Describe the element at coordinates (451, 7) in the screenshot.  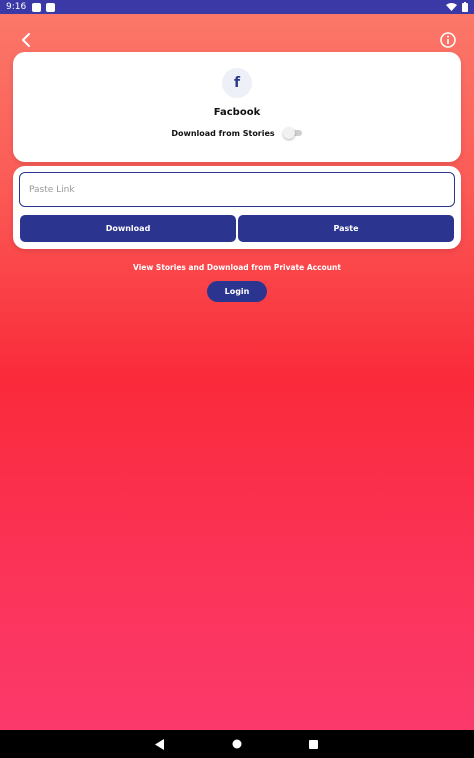
I see `wifi-icon` at that location.